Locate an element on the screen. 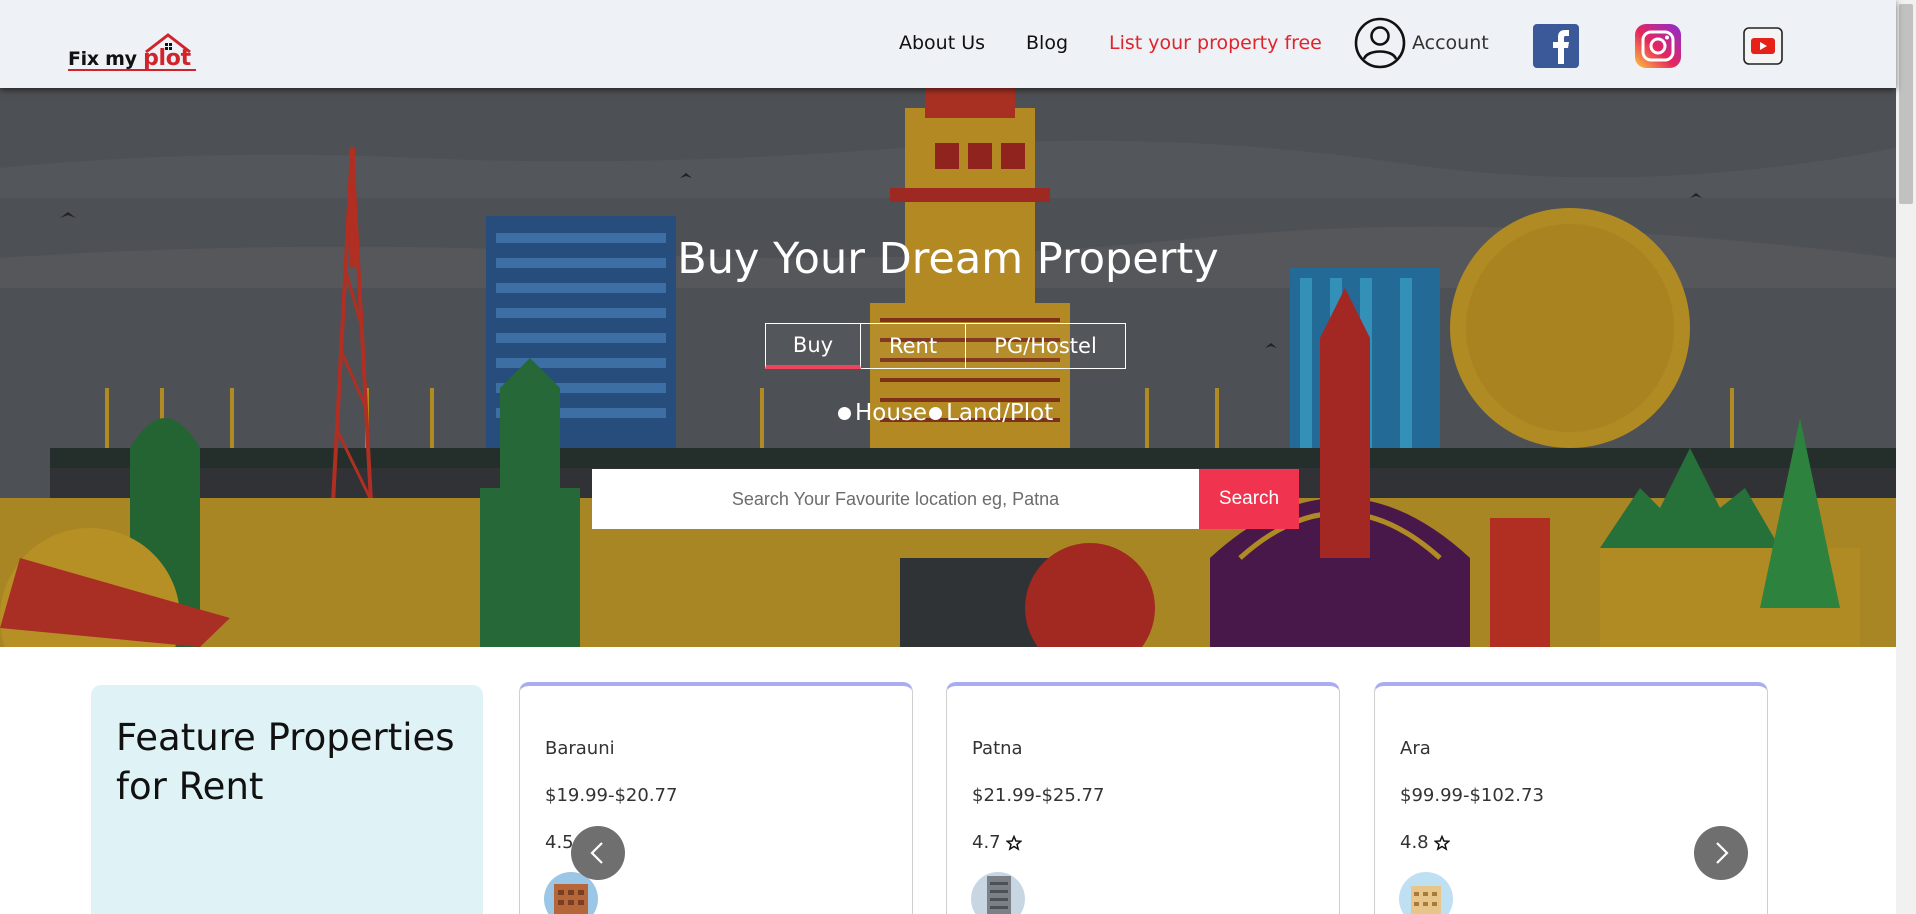  property-card: Ara $99.99-$102.73 4.8 is located at coordinates (1571, 798).